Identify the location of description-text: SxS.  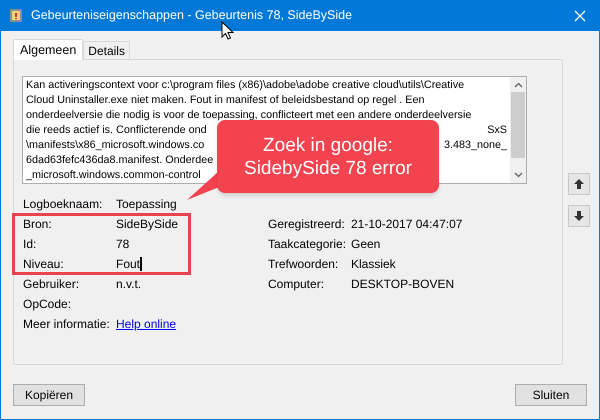
(497, 130).